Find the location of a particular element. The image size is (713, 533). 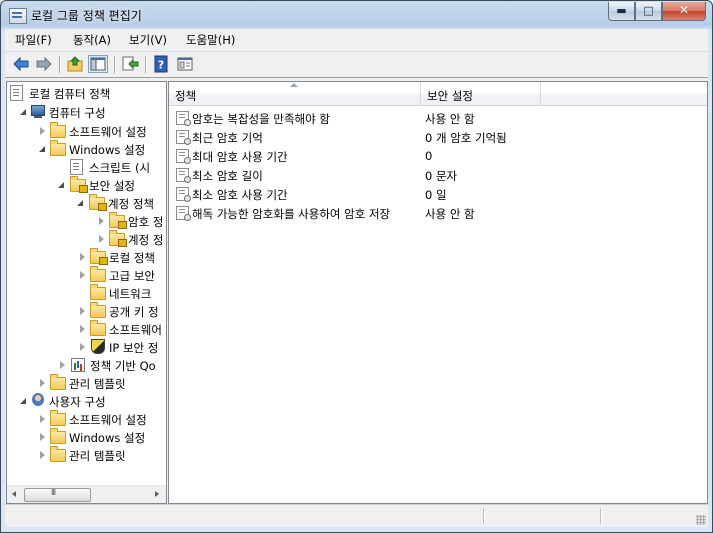

policy-row: 최근 암호 기억 0 개 암호 기억됨 is located at coordinates (438, 136).